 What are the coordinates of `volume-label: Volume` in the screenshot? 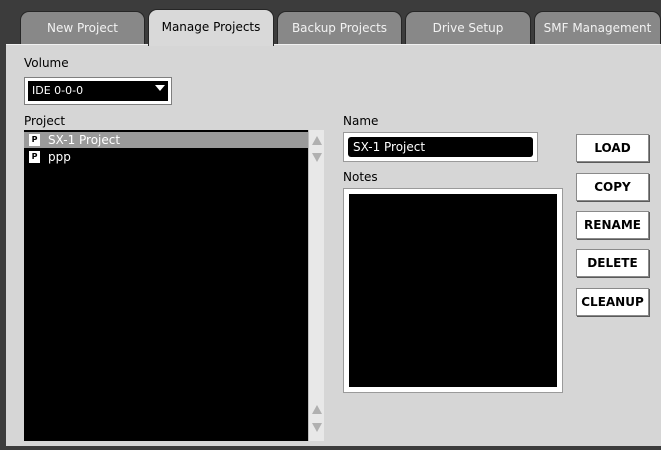 It's located at (46, 63).